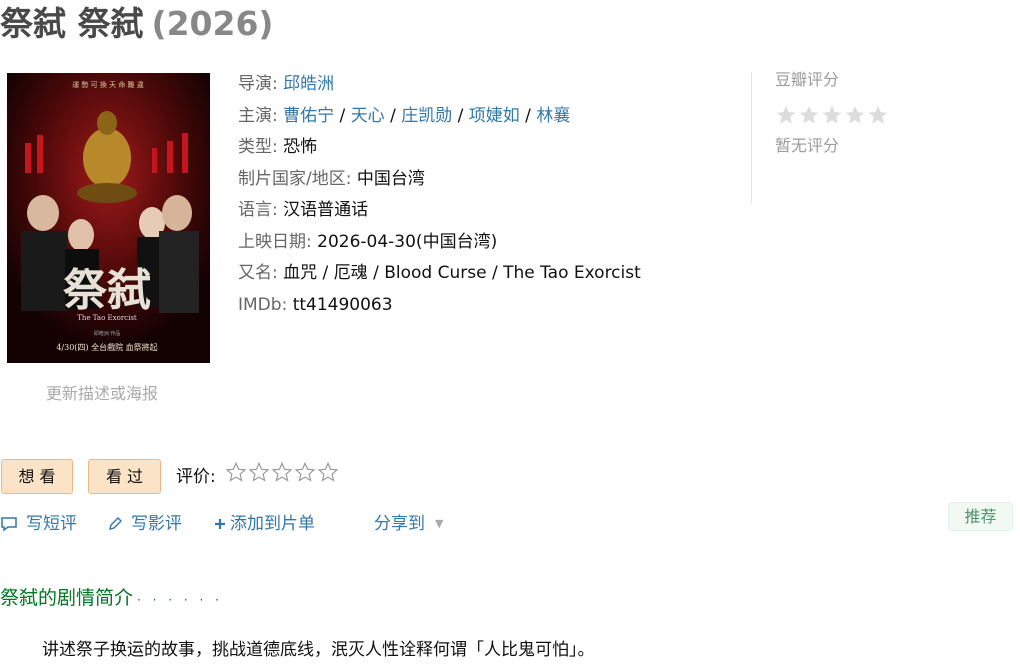  I want to click on release-value: 2026-04-30(中国台湾), so click(407, 241).